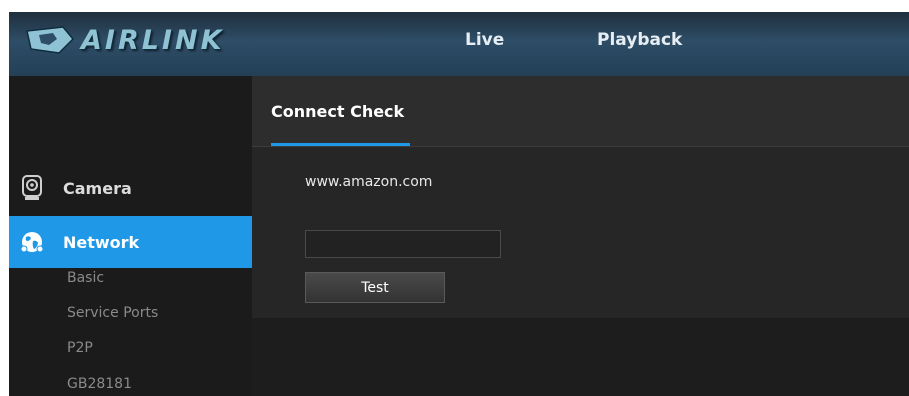  What do you see at coordinates (639, 40) in the screenshot?
I see `nav-playback: Playback` at bounding box center [639, 40].